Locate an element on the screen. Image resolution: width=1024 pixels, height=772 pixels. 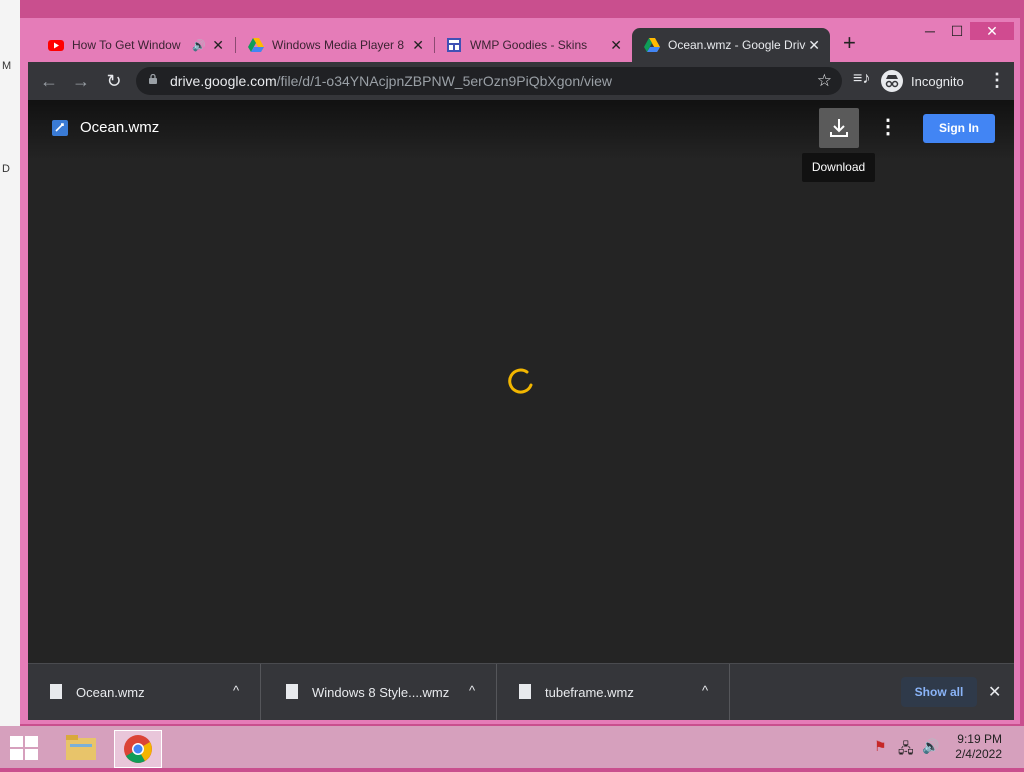
show-all-downloads-button: Show all is located at coordinates (939, 692).